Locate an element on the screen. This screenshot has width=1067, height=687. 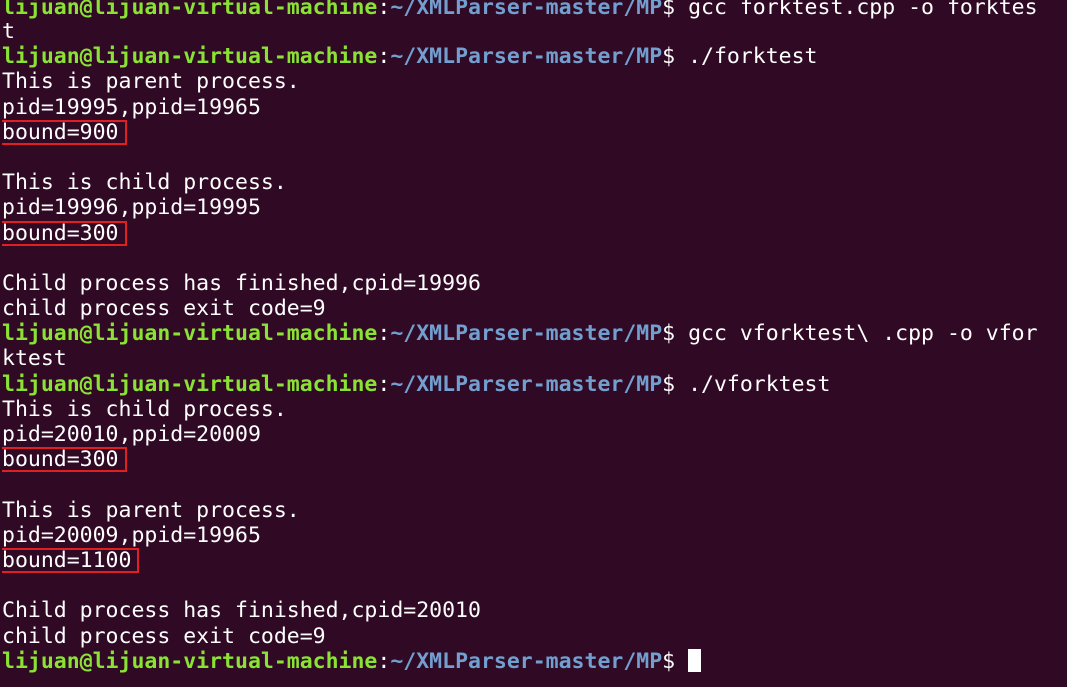
output-line: Child process has finished,cpid=19996 is located at coordinates (534, 283).